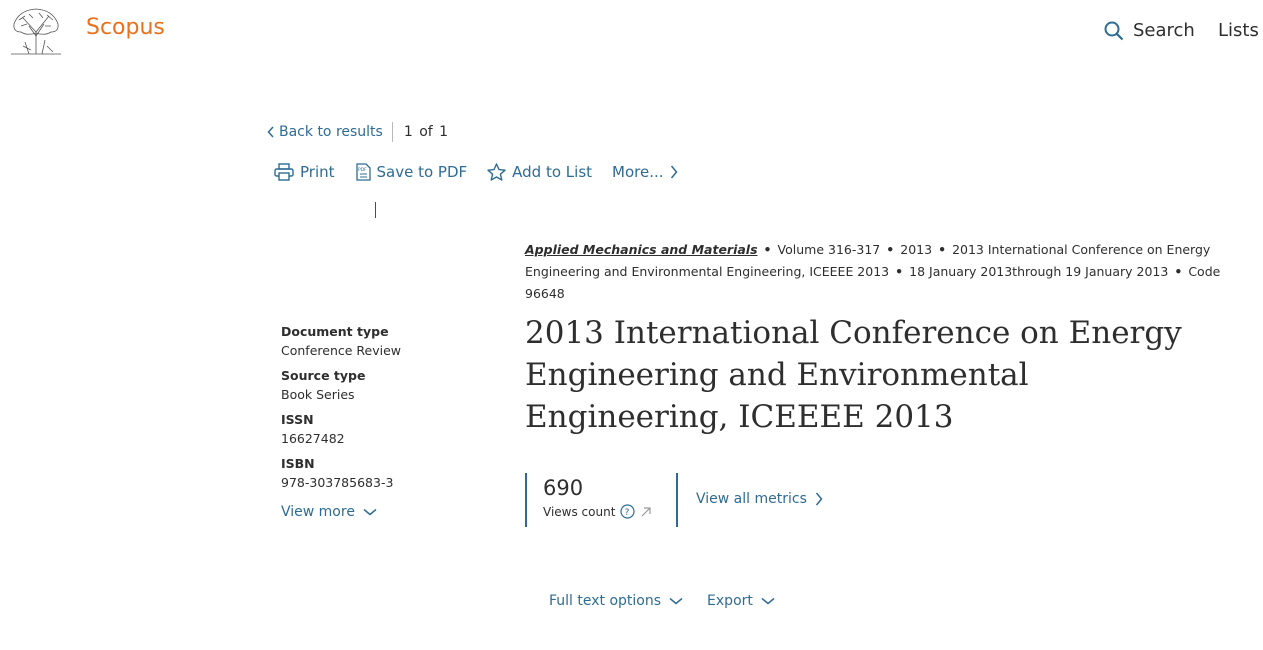 The image size is (1263, 650). I want to click on text-cursor, so click(375, 210).